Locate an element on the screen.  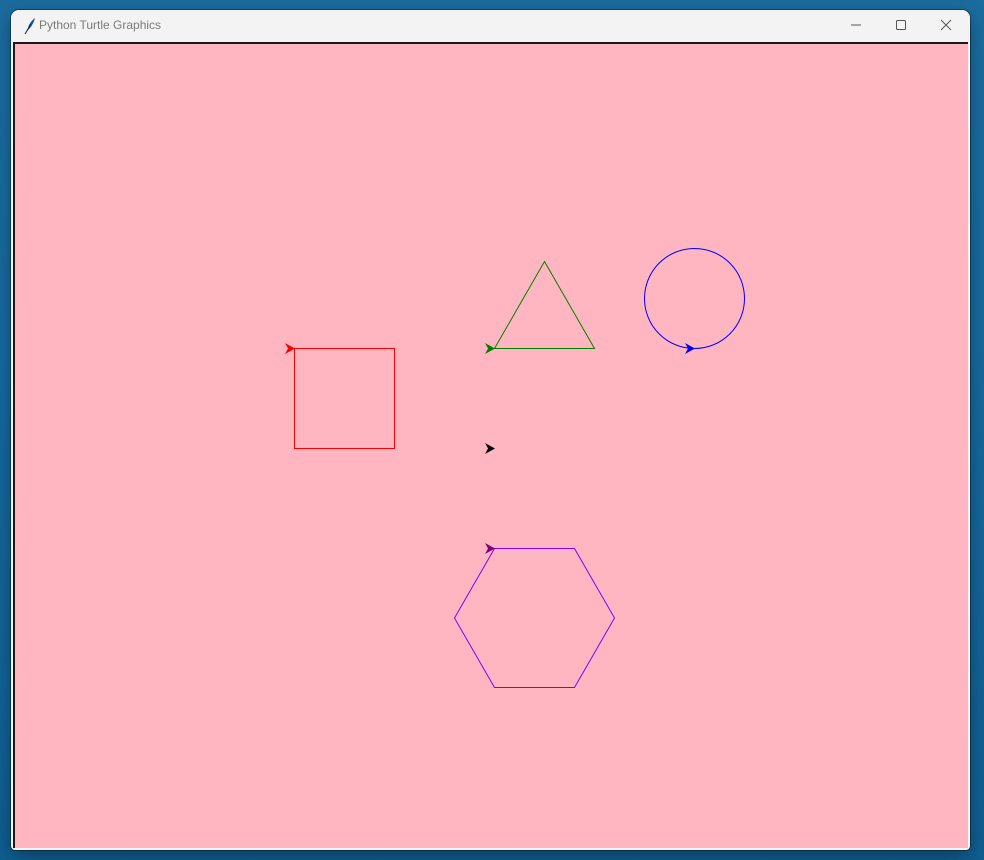
triangle is located at coordinates (544, 304).